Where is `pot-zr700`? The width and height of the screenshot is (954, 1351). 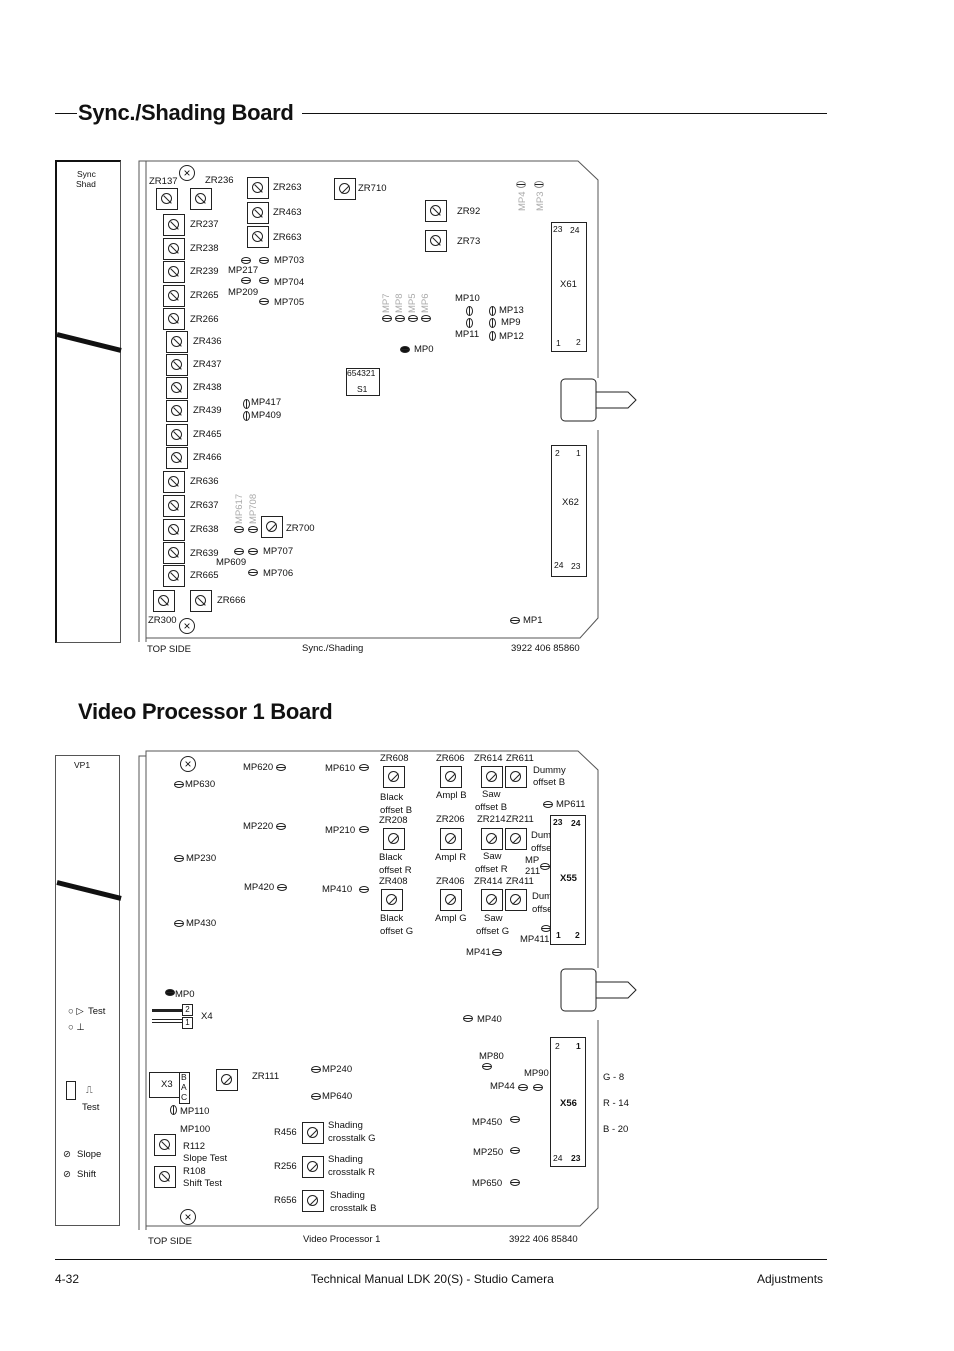 pot-zr700 is located at coordinates (272, 527).